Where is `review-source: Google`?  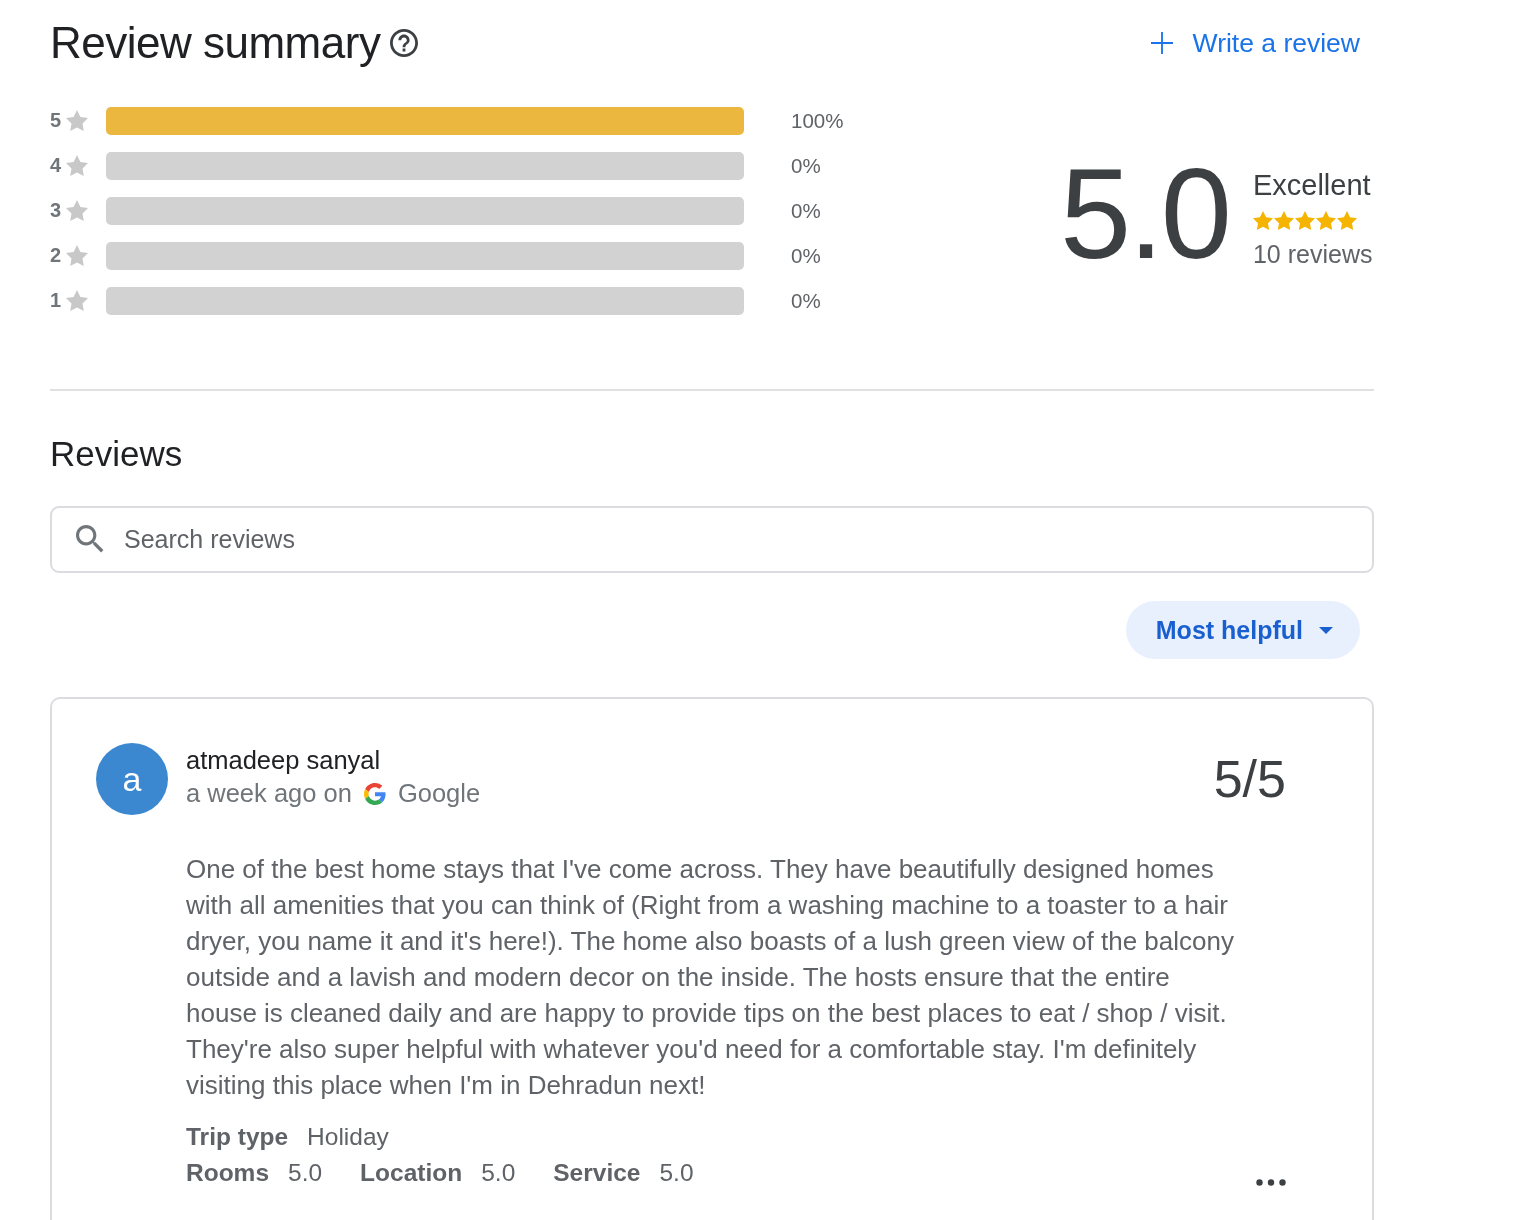
review-source: Google is located at coordinates (439, 793).